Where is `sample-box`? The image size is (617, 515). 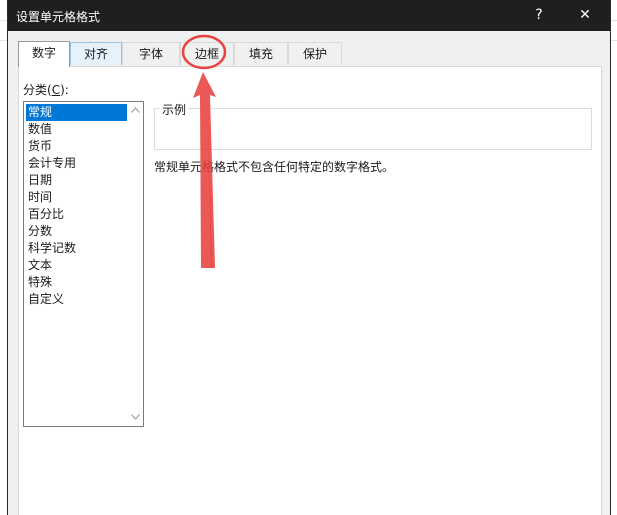
sample-box is located at coordinates (373, 129).